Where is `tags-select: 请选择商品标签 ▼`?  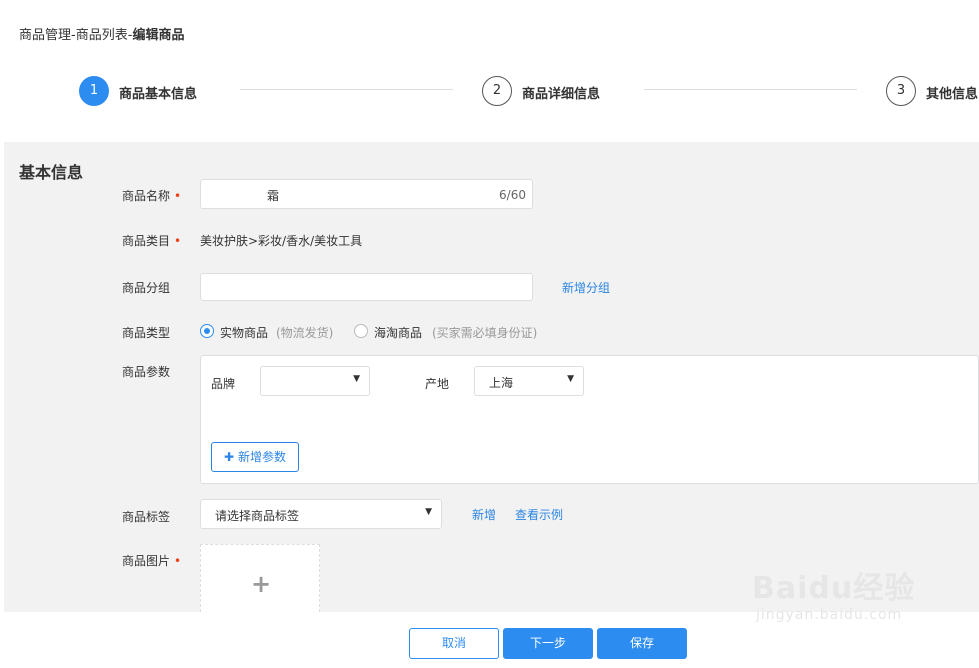
tags-select: 请选择商品标签 ▼ is located at coordinates (321, 514).